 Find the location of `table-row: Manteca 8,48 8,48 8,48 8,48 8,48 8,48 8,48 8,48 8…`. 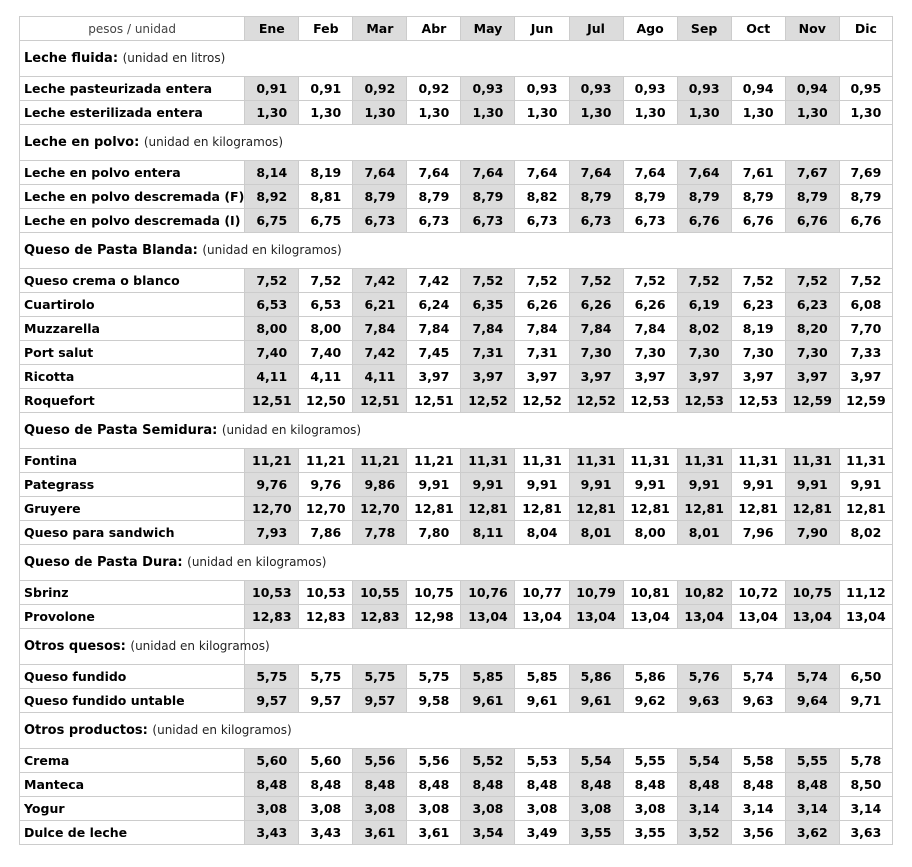

table-row: Manteca 8,48 8,48 8,48 8,48 8,48 8,48 8,48 8,48 8… is located at coordinates (456, 784).